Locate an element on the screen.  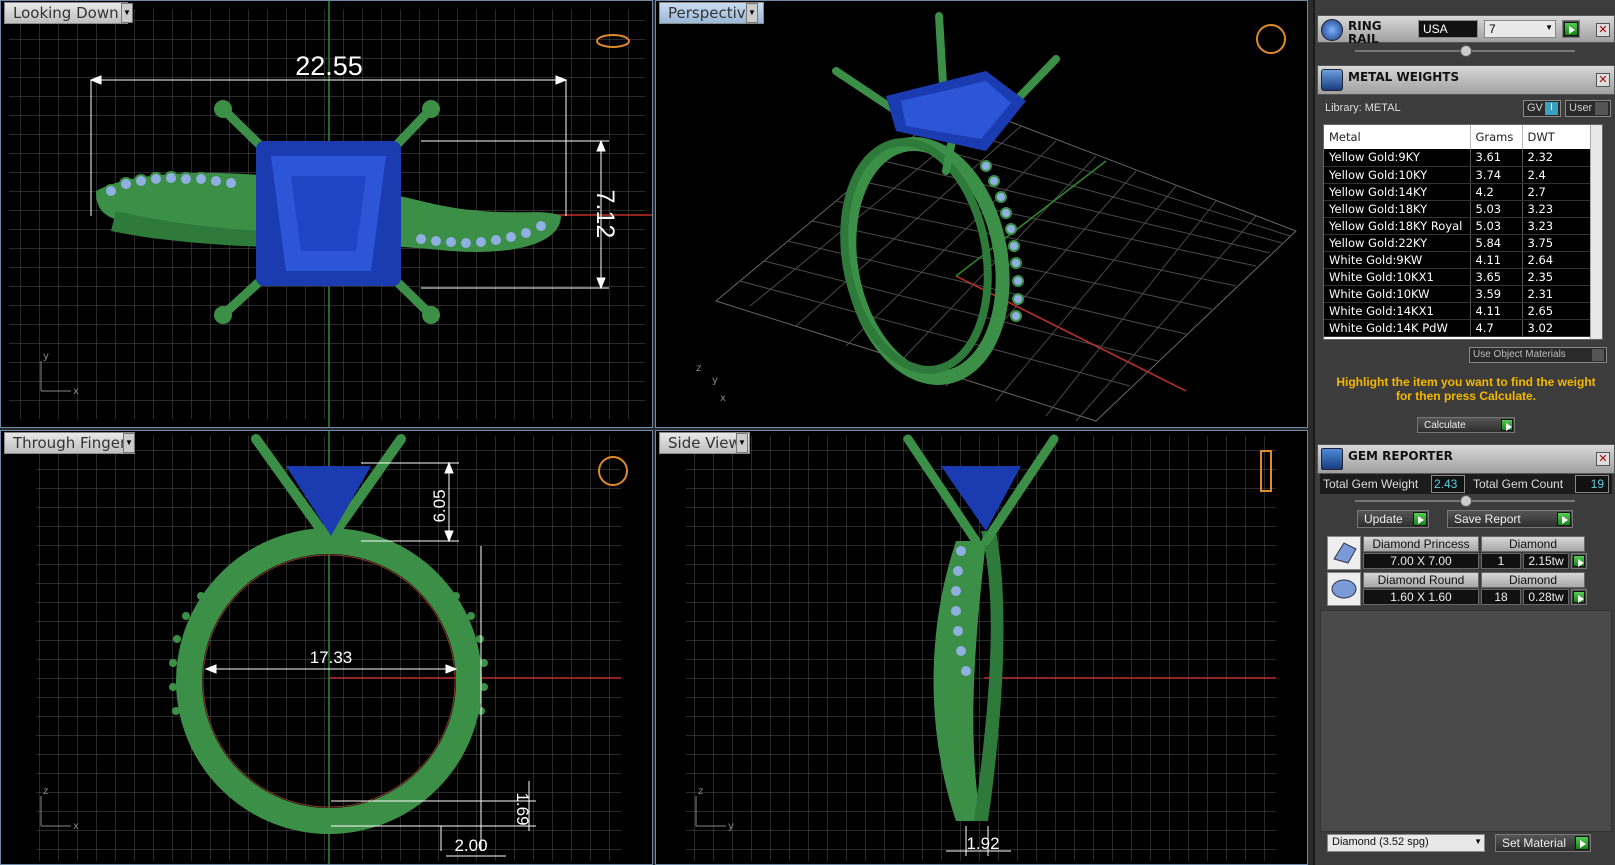
dim-shank-width: 2.00 is located at coordinates (470, 845).